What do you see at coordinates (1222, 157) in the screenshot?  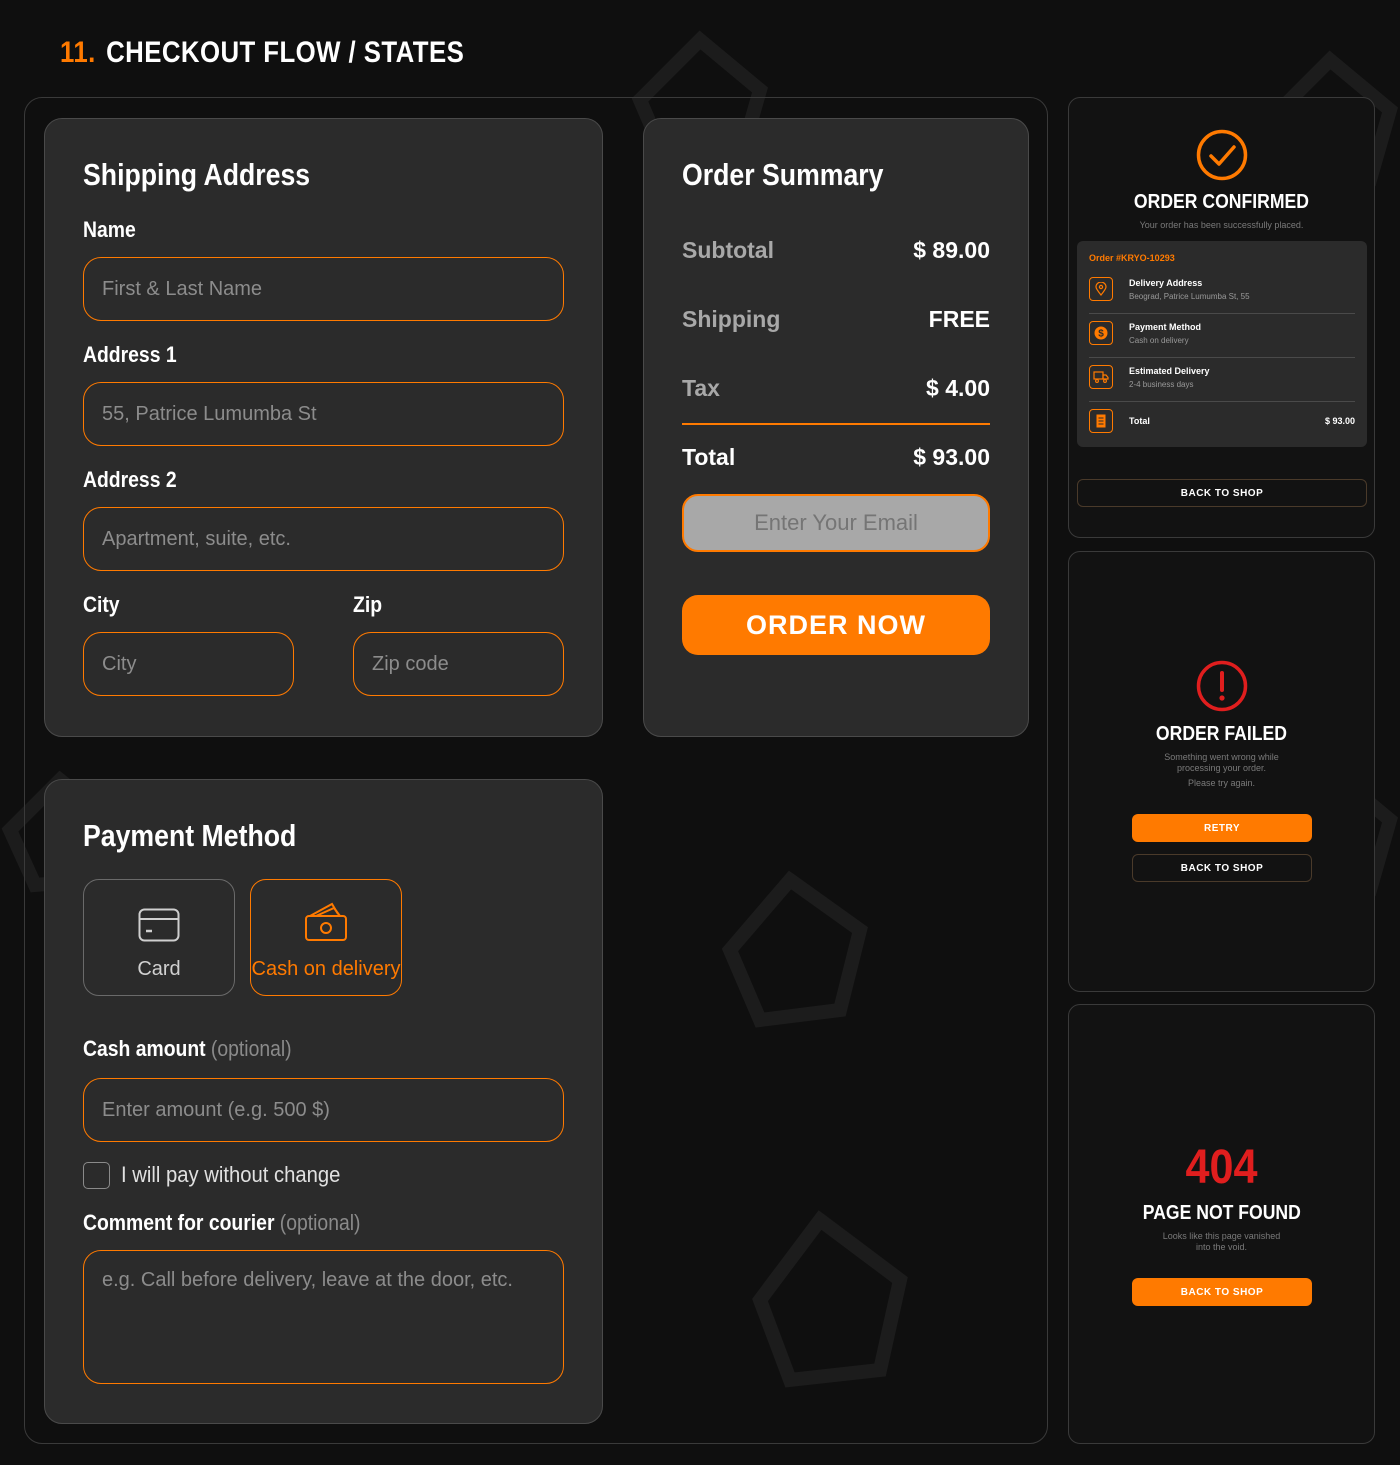 I see `check-circle-icon` at bounding box center [1222, 157].